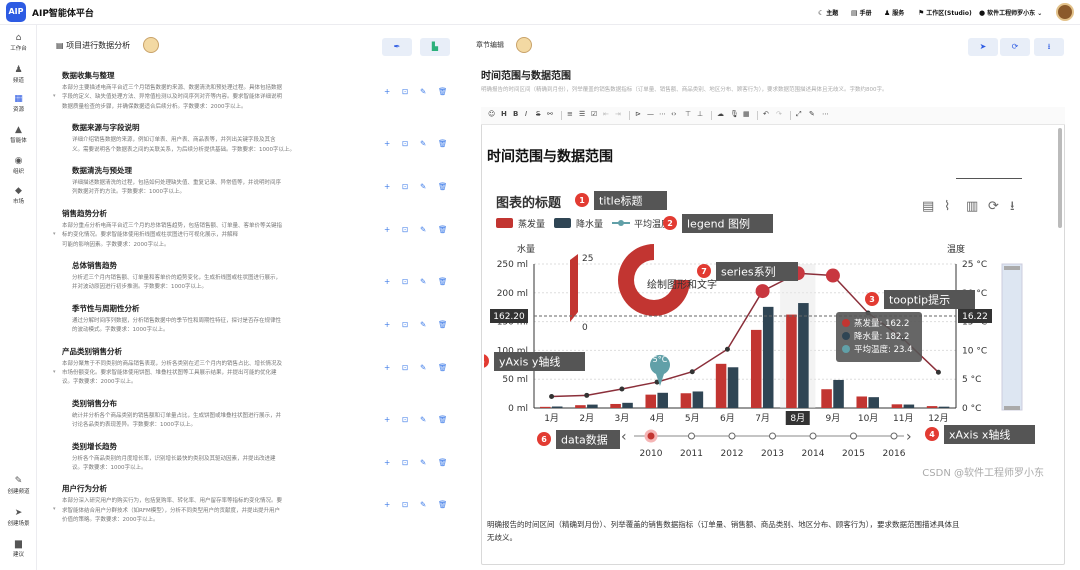 The height and width of the screenshot is (570, 1080). Describe the element at coordinates (92, 351) in the screenshot. I see `outline-item-title: 产品类别销售分析` at that location.